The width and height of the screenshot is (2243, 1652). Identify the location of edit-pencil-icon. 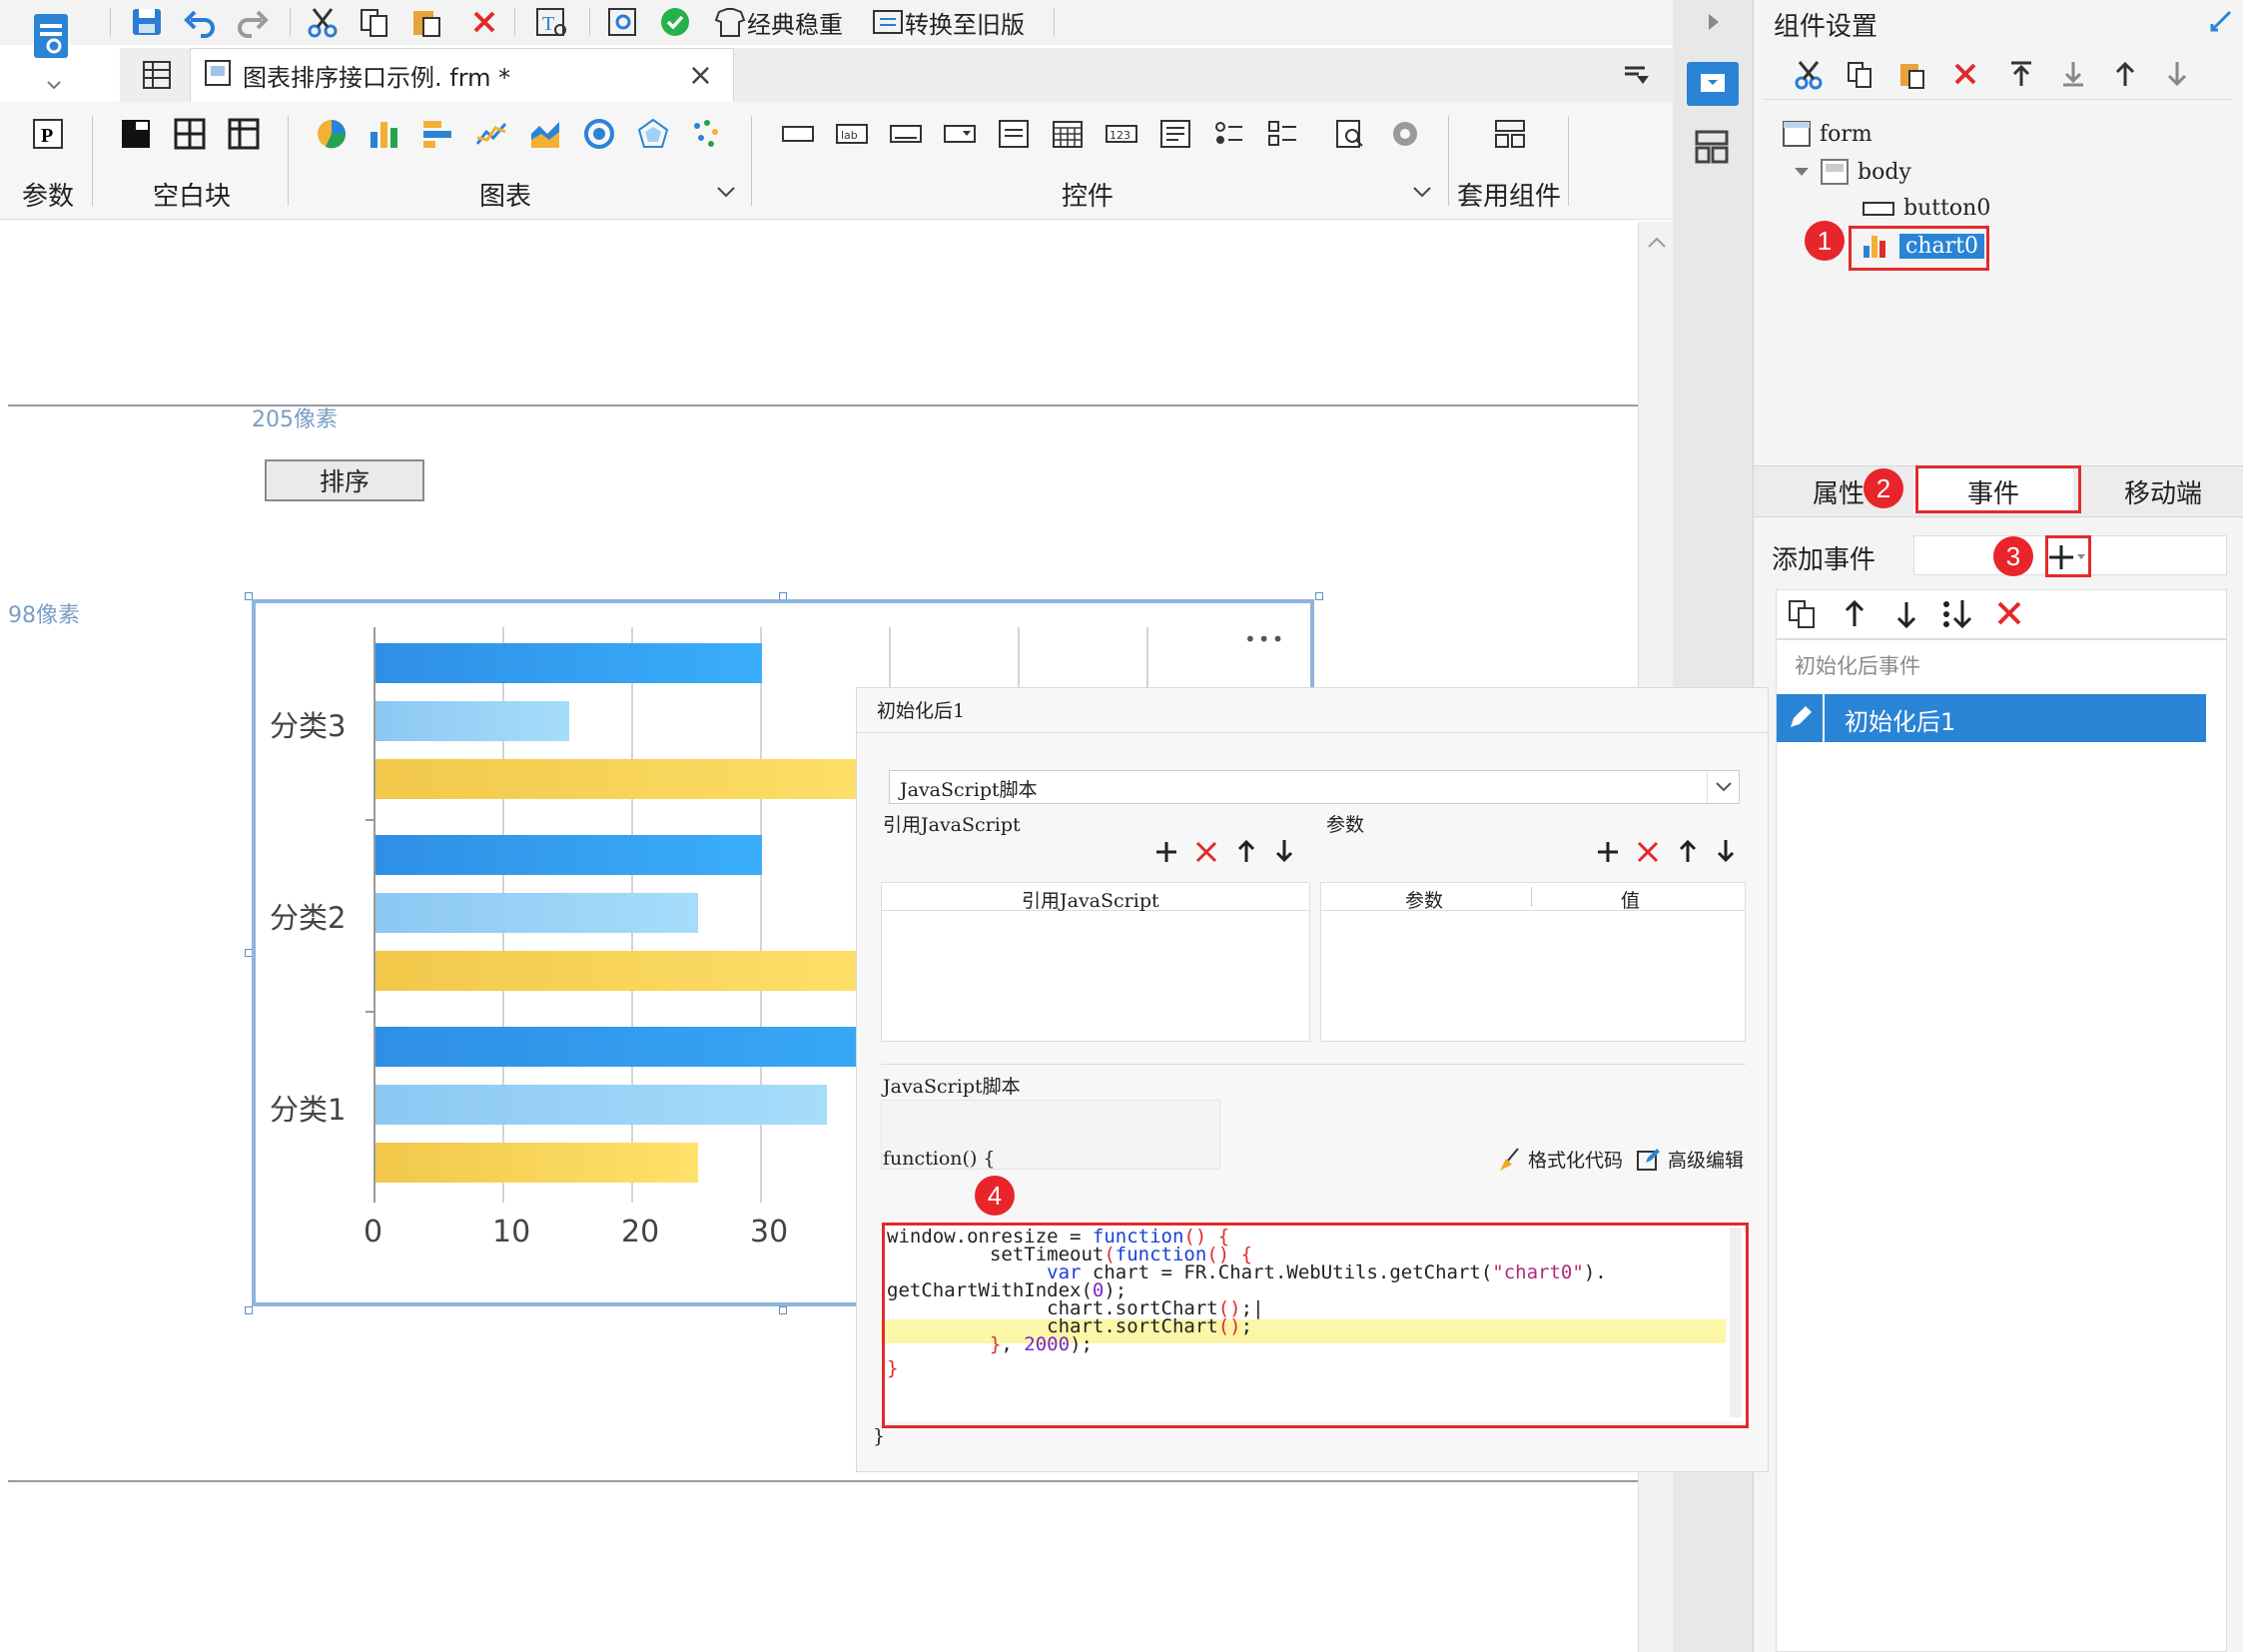
(1801, 718).